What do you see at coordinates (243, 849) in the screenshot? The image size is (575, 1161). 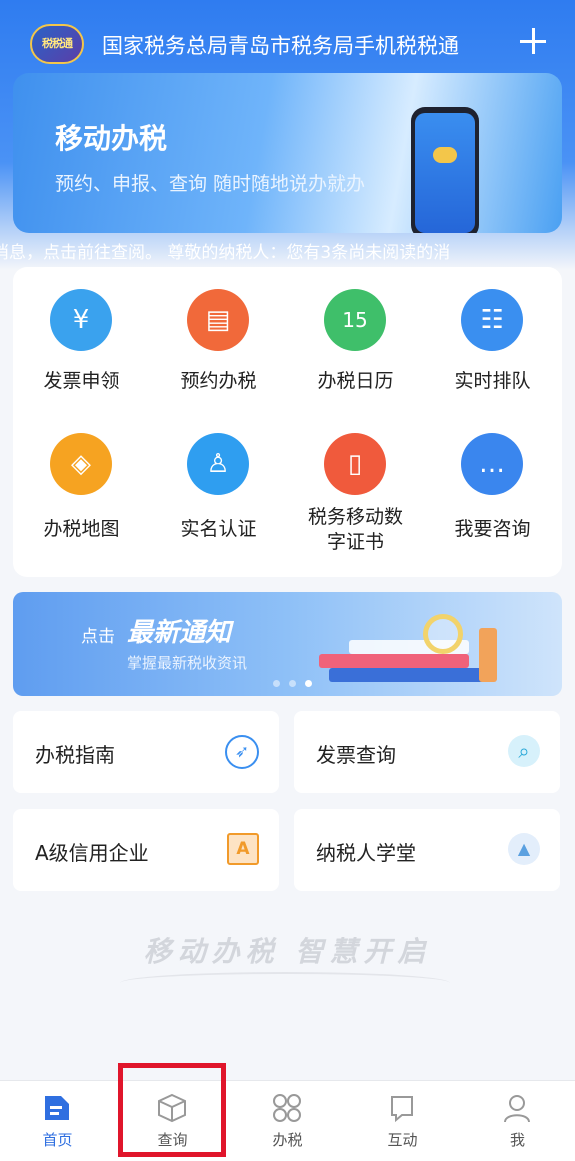 I see `a-badge-icon: A` at bounding box center [243, 849].